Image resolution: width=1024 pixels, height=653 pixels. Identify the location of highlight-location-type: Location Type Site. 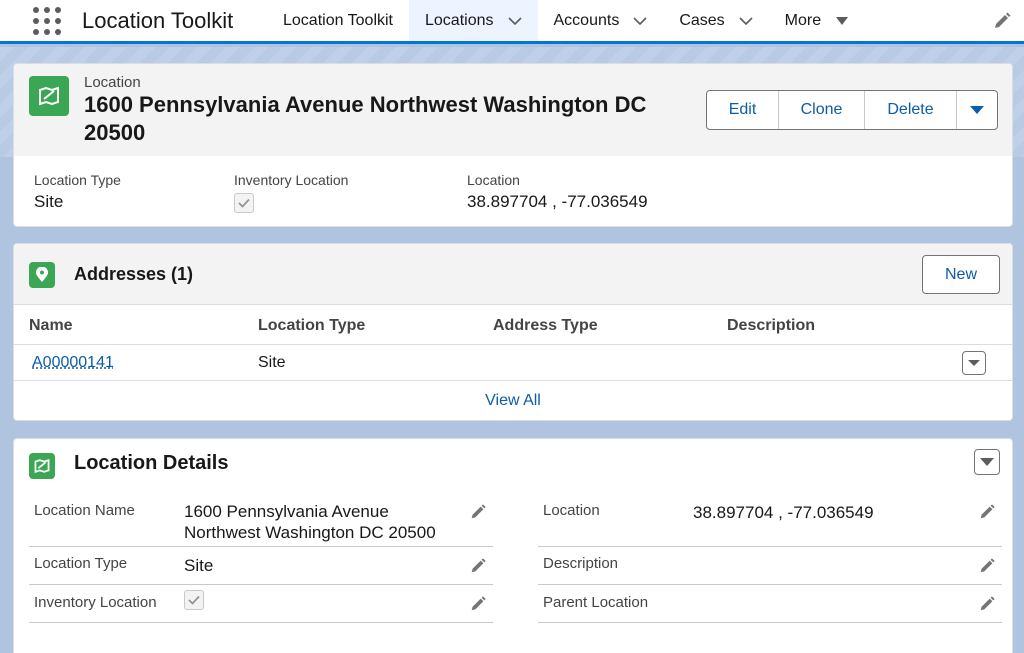
(77, 192).